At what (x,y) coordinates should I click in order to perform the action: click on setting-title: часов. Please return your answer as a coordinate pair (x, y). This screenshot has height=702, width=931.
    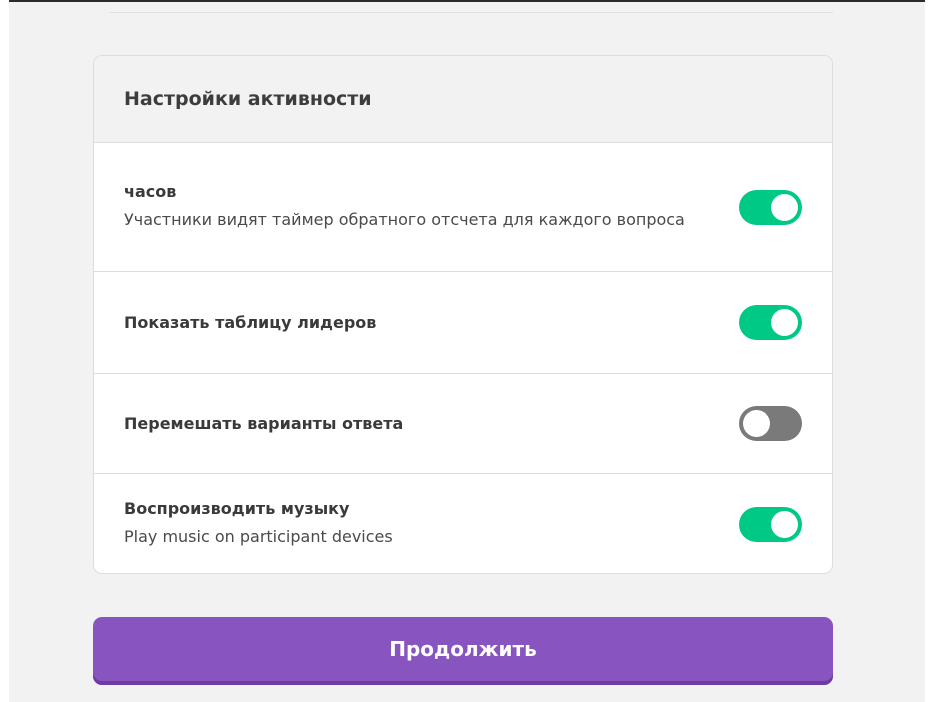
    Looking at the image, I should click on (150, 191).